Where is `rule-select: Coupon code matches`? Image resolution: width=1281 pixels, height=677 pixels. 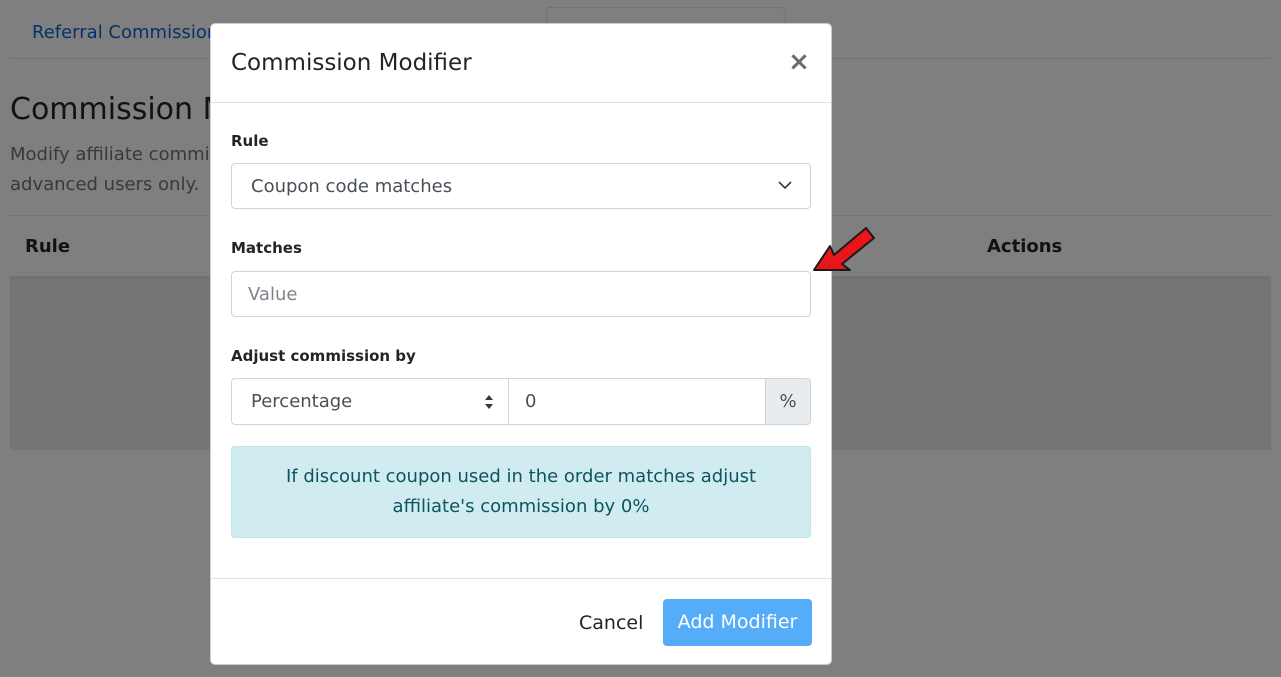 rule-select: Coupon code matches is located at coordinates (521, 186).